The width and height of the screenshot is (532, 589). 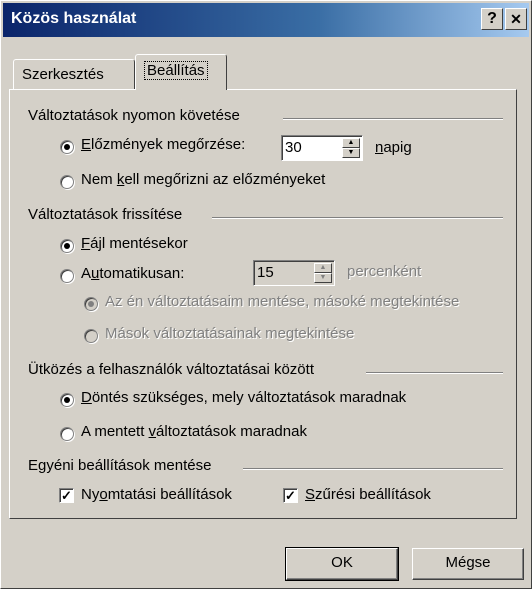 I want to click on tab-label: Szerkesztés, so click(x=63, y=74).